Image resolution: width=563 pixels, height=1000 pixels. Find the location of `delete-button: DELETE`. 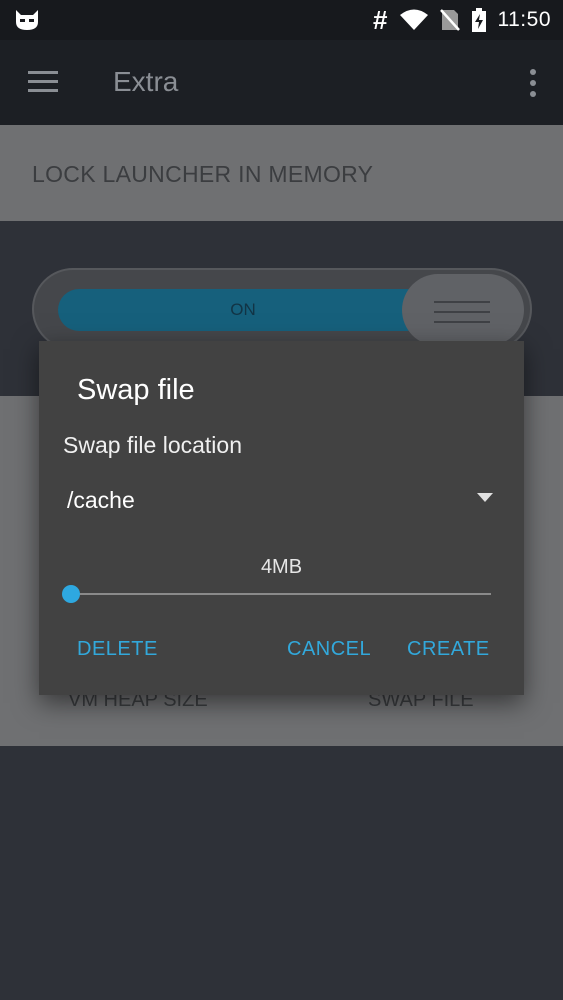

delete-button: DELETE is located at coordinates (117, 649).